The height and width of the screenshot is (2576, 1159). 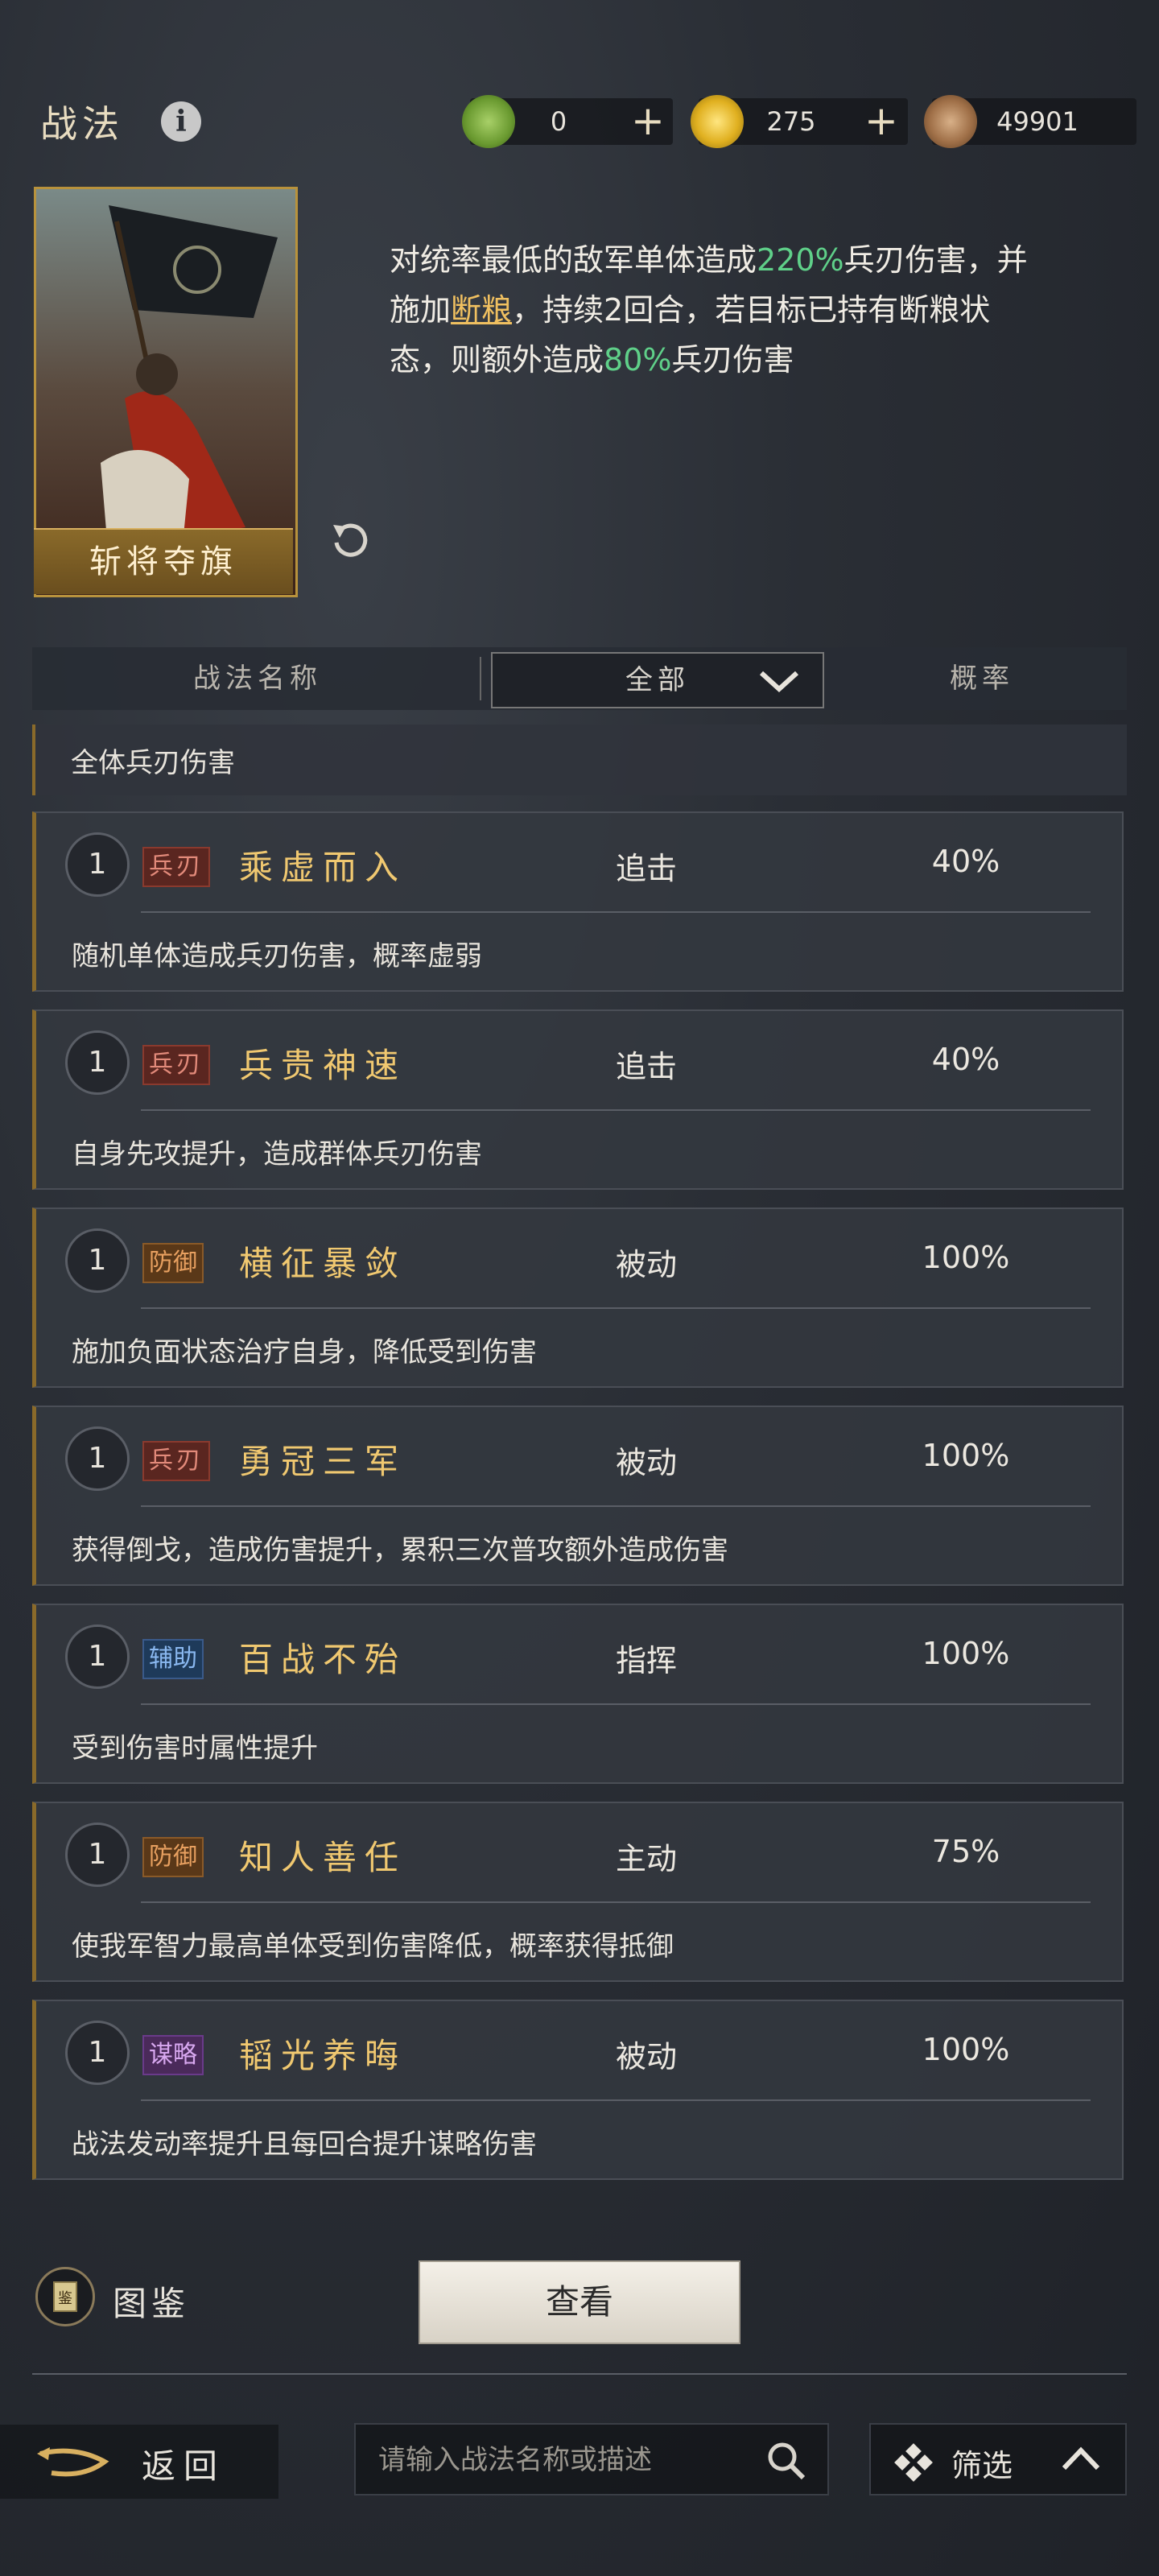 What do you see at coordinates (950, 121) in the screenshot?
I see `copper-coin-icon` at bounding box center [950, 121].